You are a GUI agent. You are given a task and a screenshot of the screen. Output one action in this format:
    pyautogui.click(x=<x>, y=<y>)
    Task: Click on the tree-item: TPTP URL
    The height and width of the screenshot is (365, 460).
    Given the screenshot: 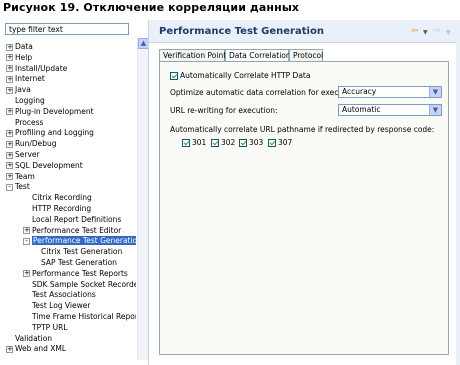 What is the action you would take?
    pyautogui.click(x=45, y=328)
    